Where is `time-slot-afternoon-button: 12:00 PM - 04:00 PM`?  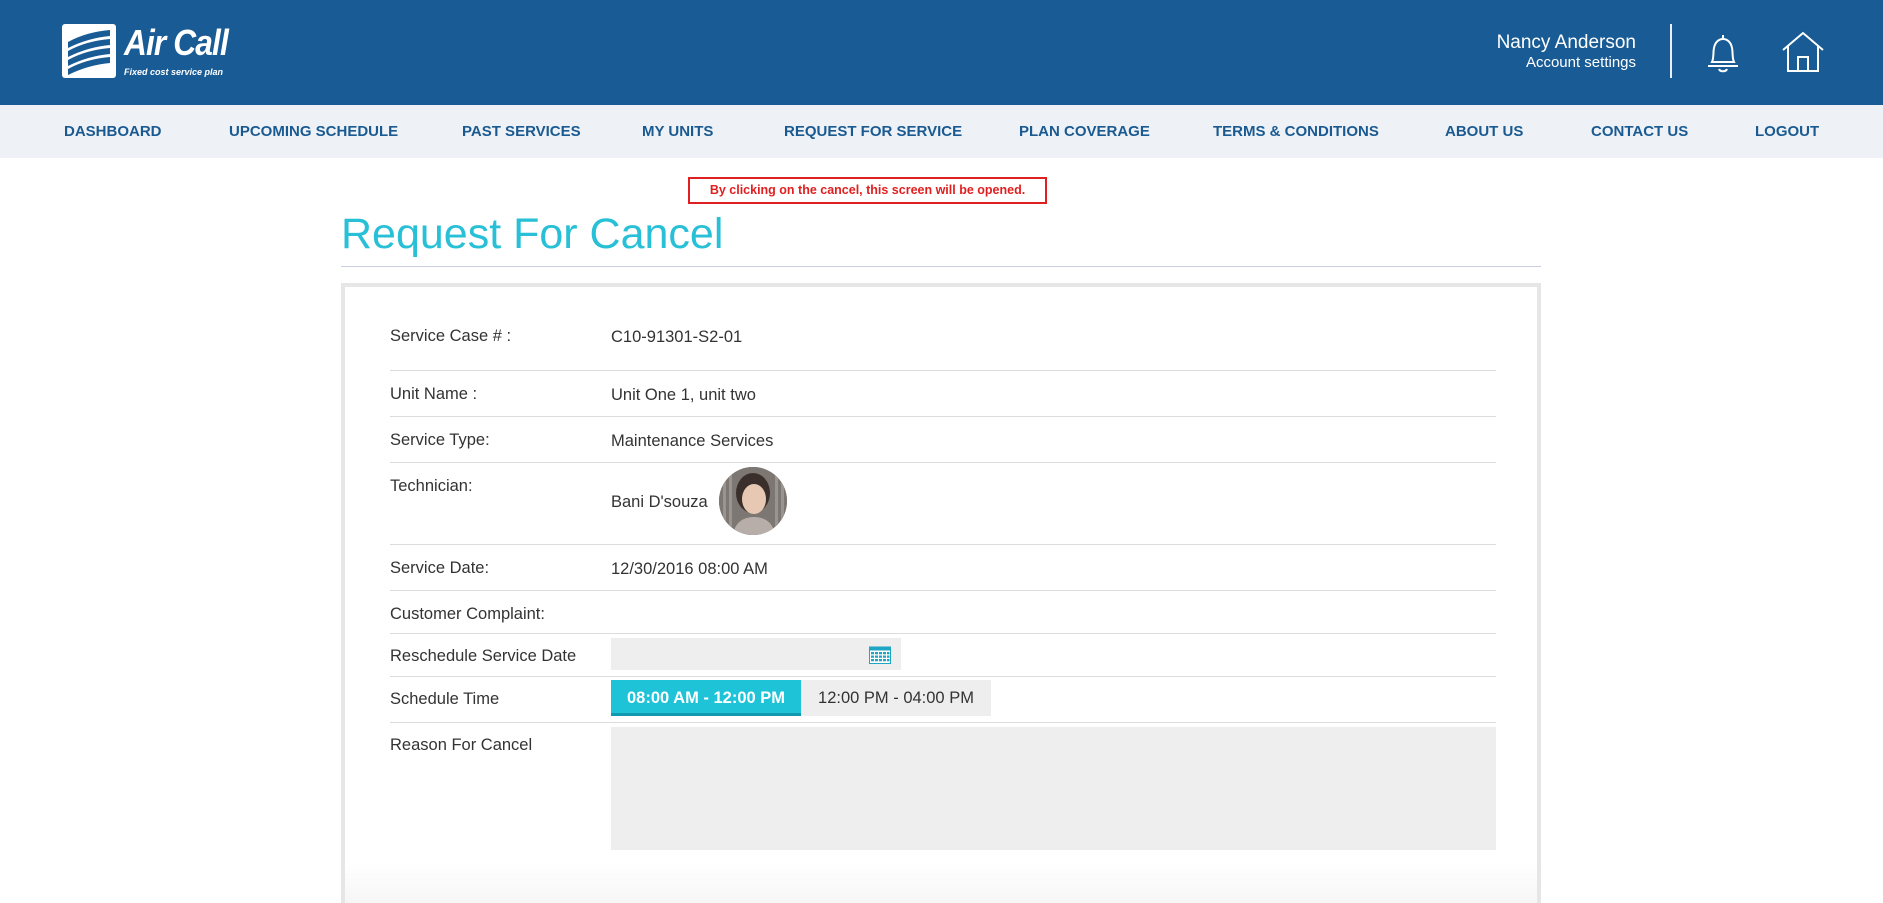
time-slot-afternoon-button: 12:00 PM - 04:00 PM is located at coordinates (896, 698).